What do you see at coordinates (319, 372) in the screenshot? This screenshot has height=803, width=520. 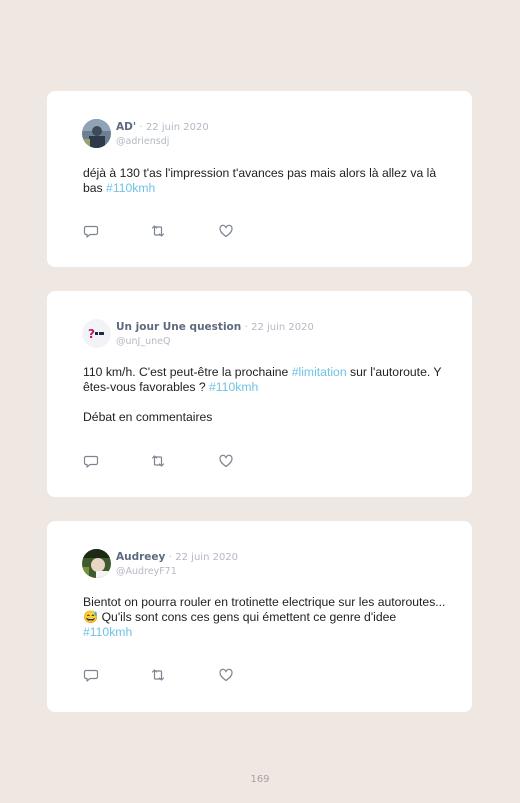 I see `hashtag-link: #limitation` at bounding box center [319, 372].